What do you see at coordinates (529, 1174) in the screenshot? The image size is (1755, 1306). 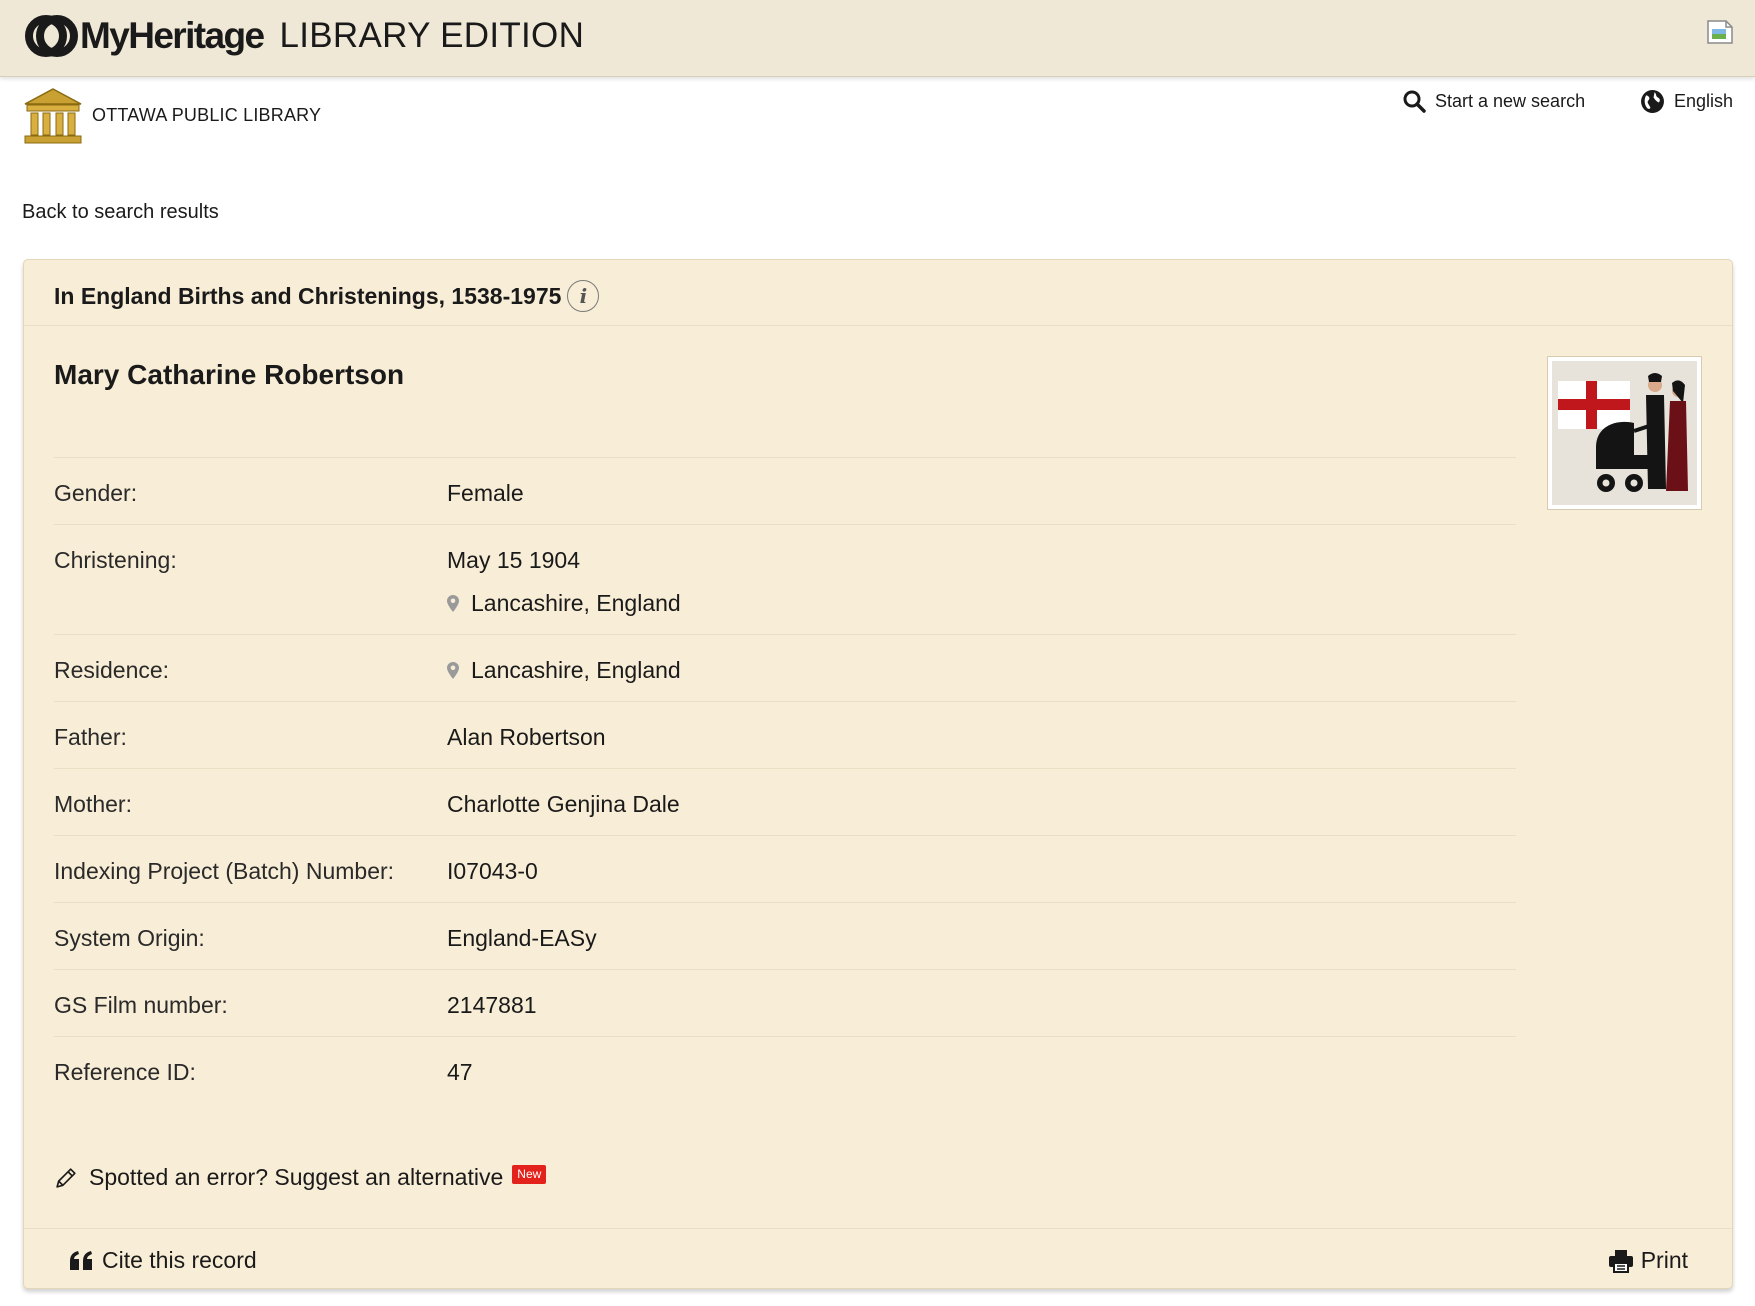 I see `new-badge: New` at bounding box center [529, 1174].